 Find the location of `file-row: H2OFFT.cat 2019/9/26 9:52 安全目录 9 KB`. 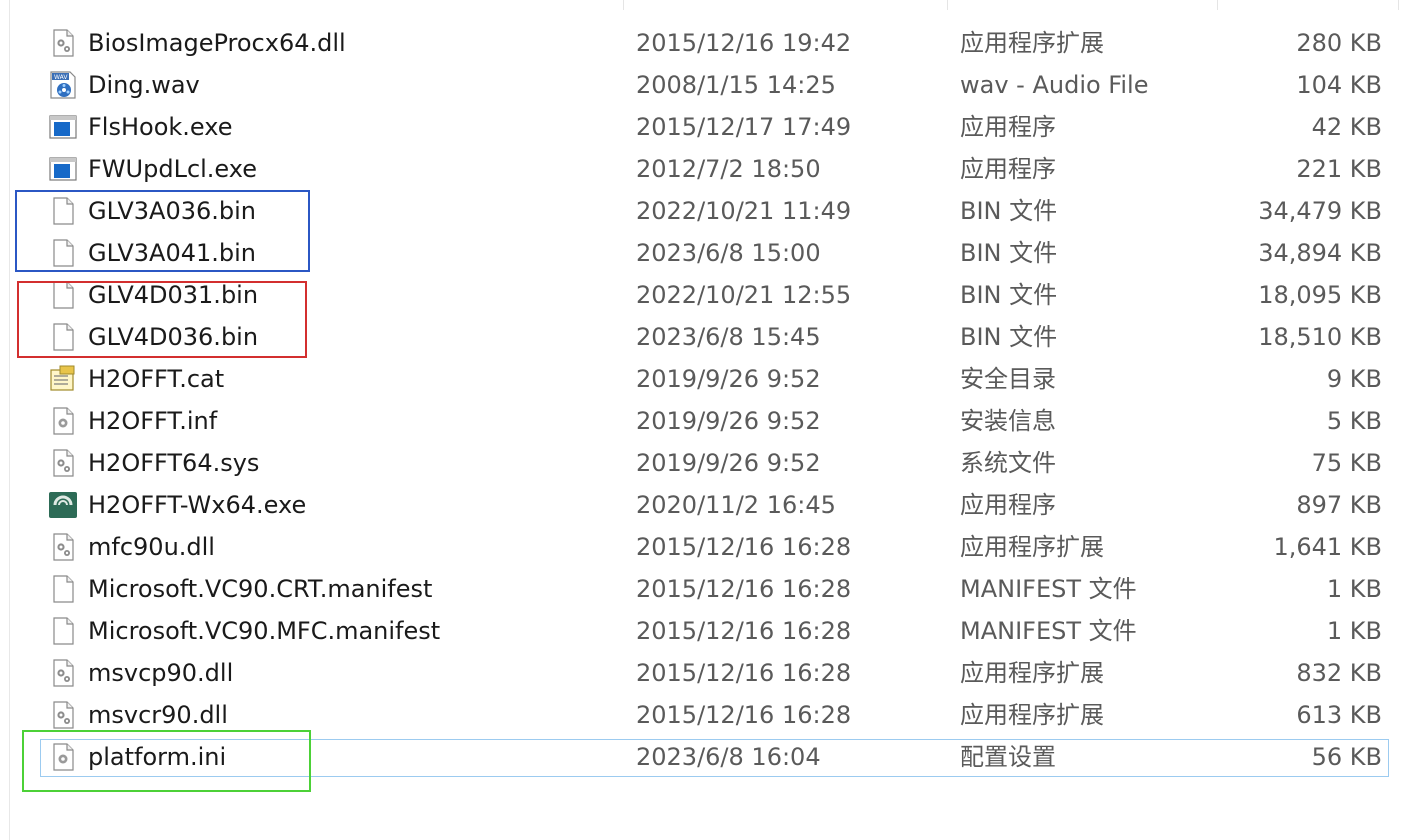

file-row: H2OFFT.cat 2019/9/26 9:52 安全目录 9 KB is located at coordinates (708, 379).